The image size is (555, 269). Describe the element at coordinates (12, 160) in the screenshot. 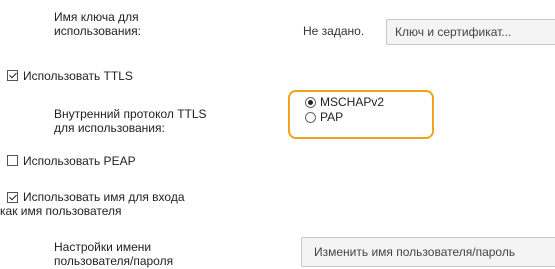

I see `use-peap-checkbox` at that location.